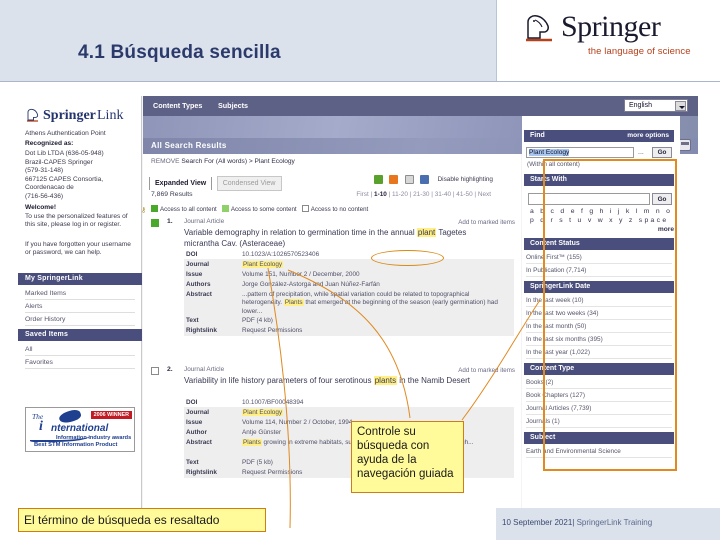 This screenshot has width=720, height=540. What do you see at coordinates (407, 258) in the screenshot?
I see `journal-highlight-ellipse-annotation` at bounding box center [407, 258].